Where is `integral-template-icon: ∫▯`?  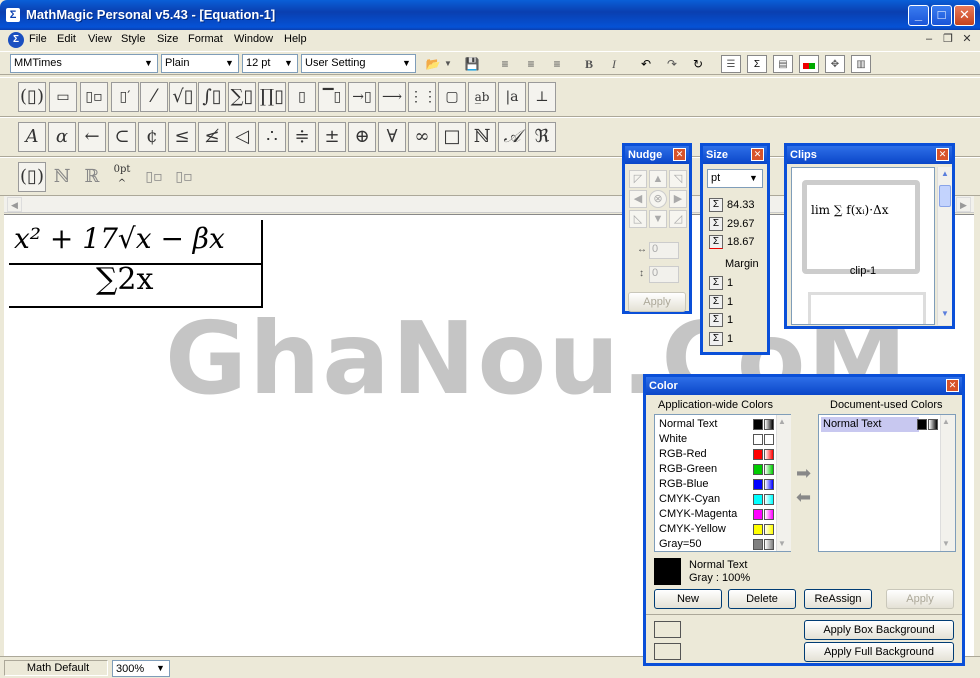 integral-template-icon: ∫▯ is located at coordinates (212, 97).